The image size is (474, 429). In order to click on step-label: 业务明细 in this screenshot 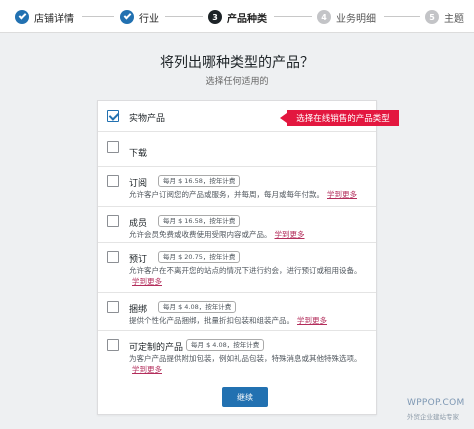, I will do `click(356, 19)`.